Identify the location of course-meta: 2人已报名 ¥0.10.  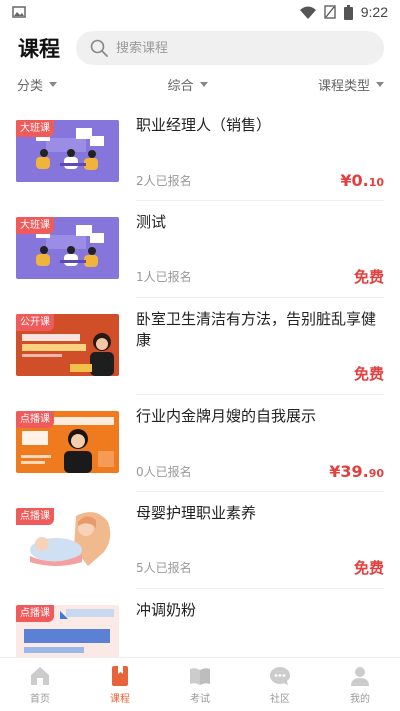
(260, 180).